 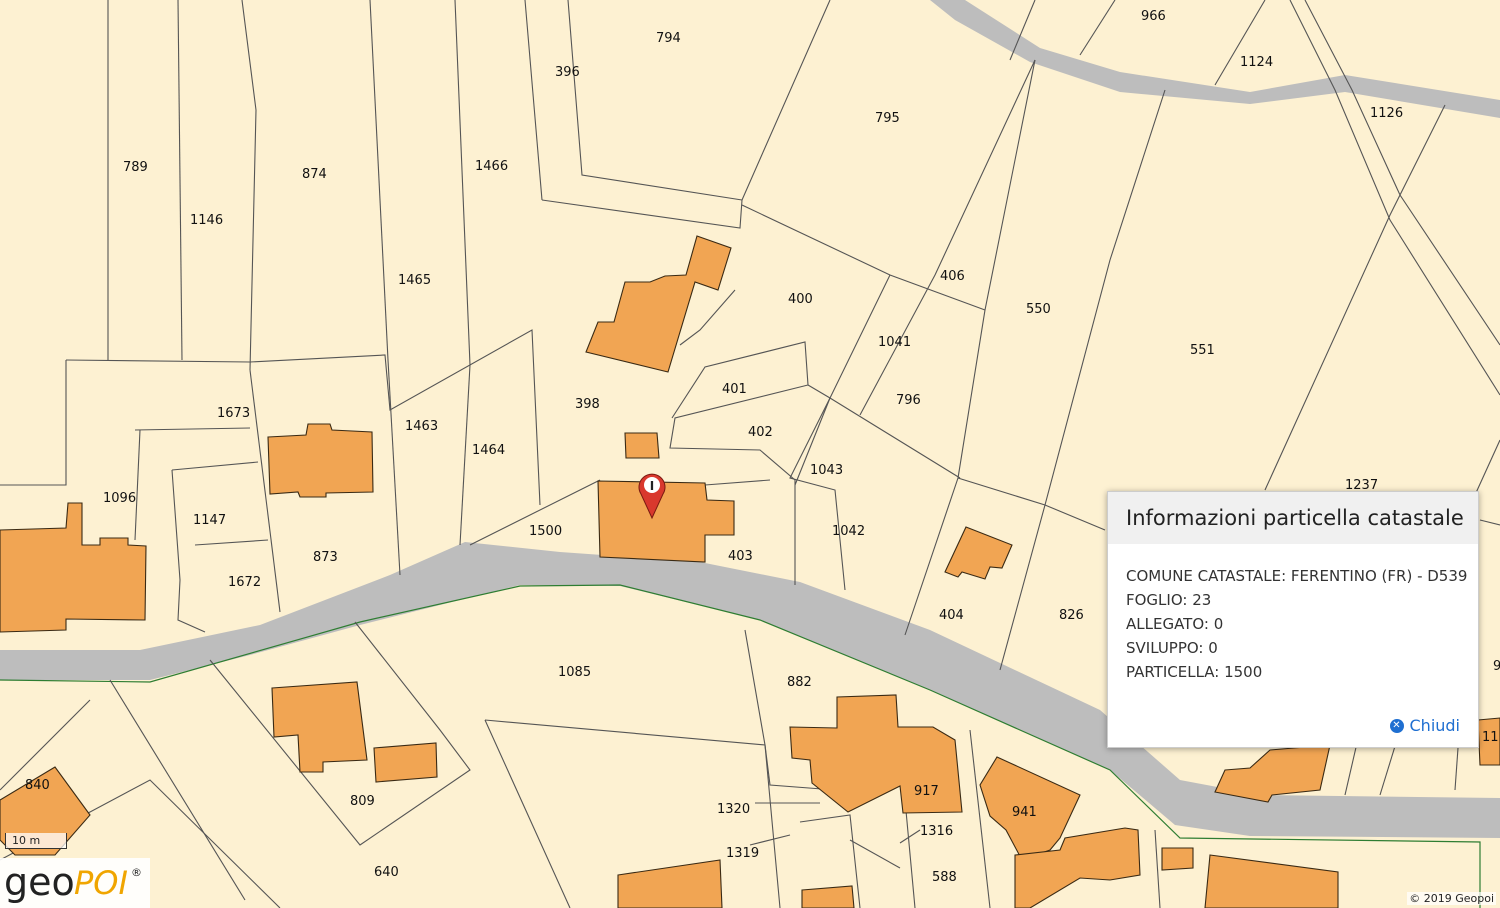 I want to click on parcel-404: 404, so click(x=951, y=615).